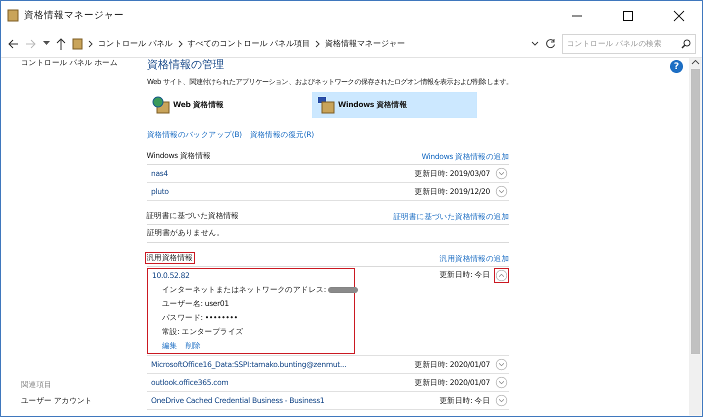  Describe the element at coordinates (326, 105) in the screenshot. I see `monitor-safe-icon` at that location.